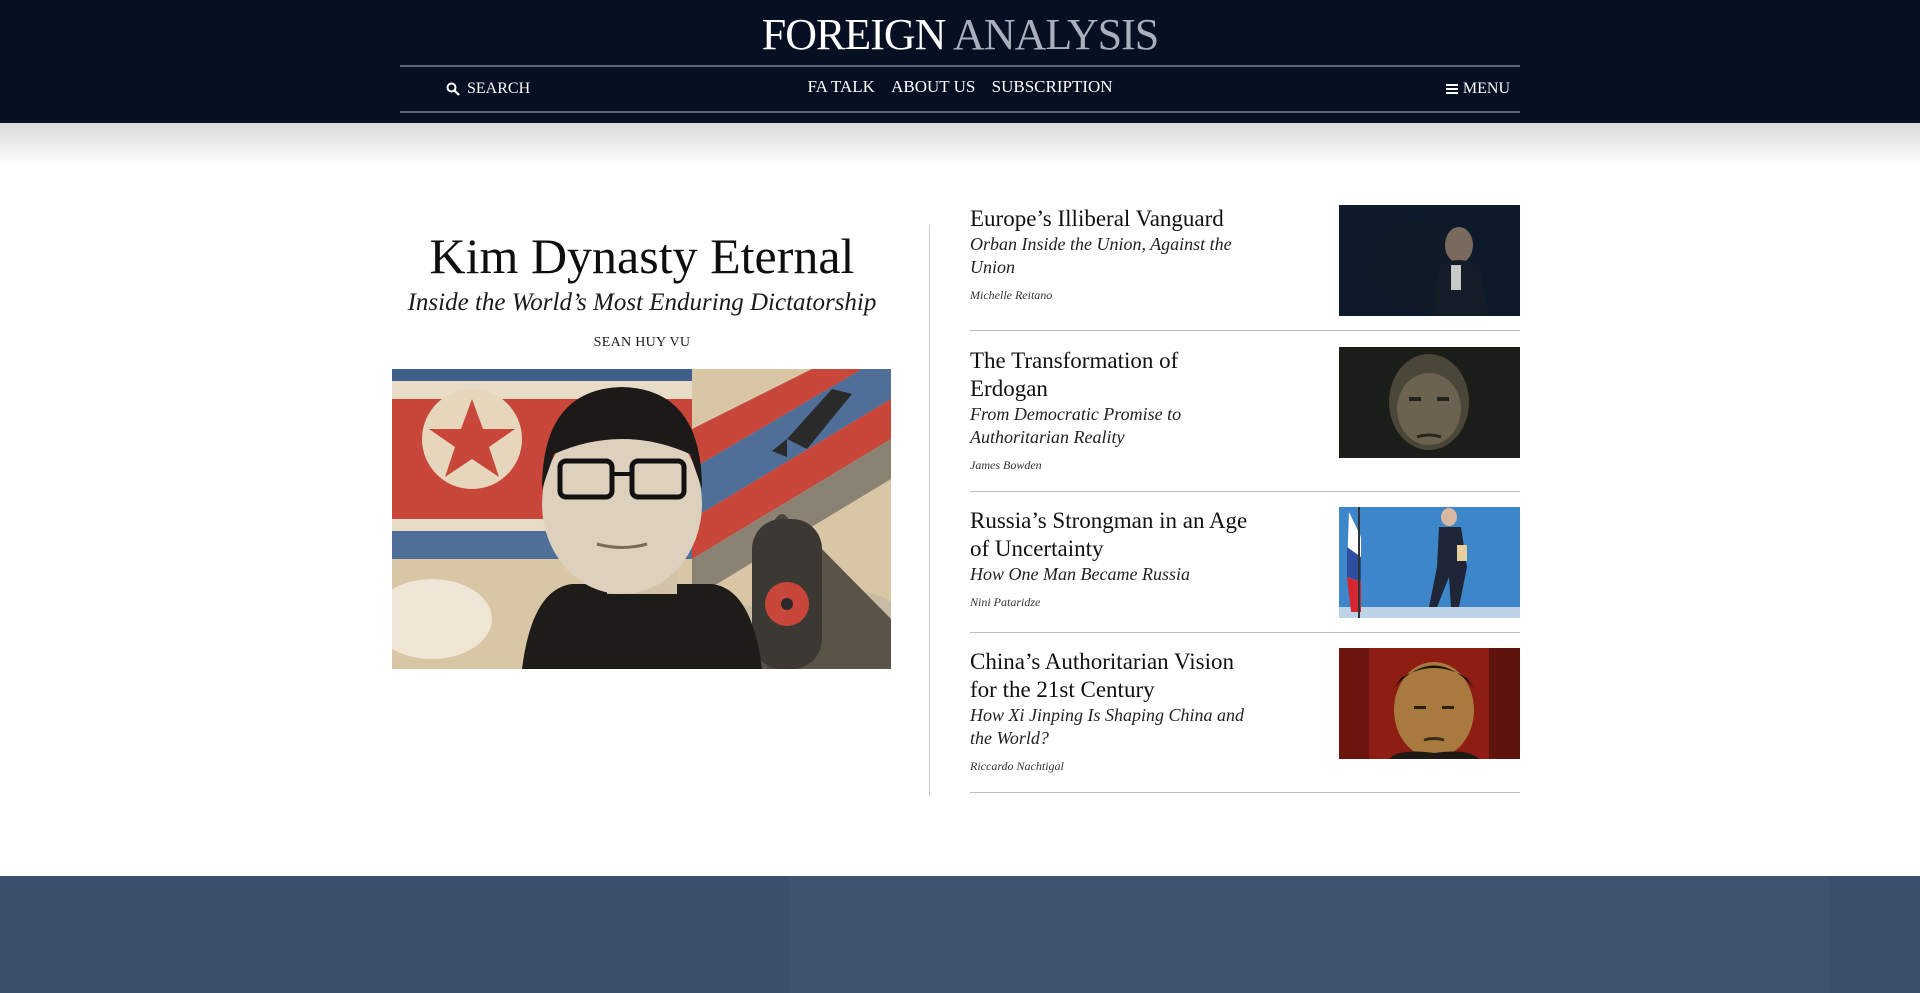 The width and height of the screenshot is (1920, 993). I want to click on article-title: The Transformation of Erdogan, so click(1115, 375).